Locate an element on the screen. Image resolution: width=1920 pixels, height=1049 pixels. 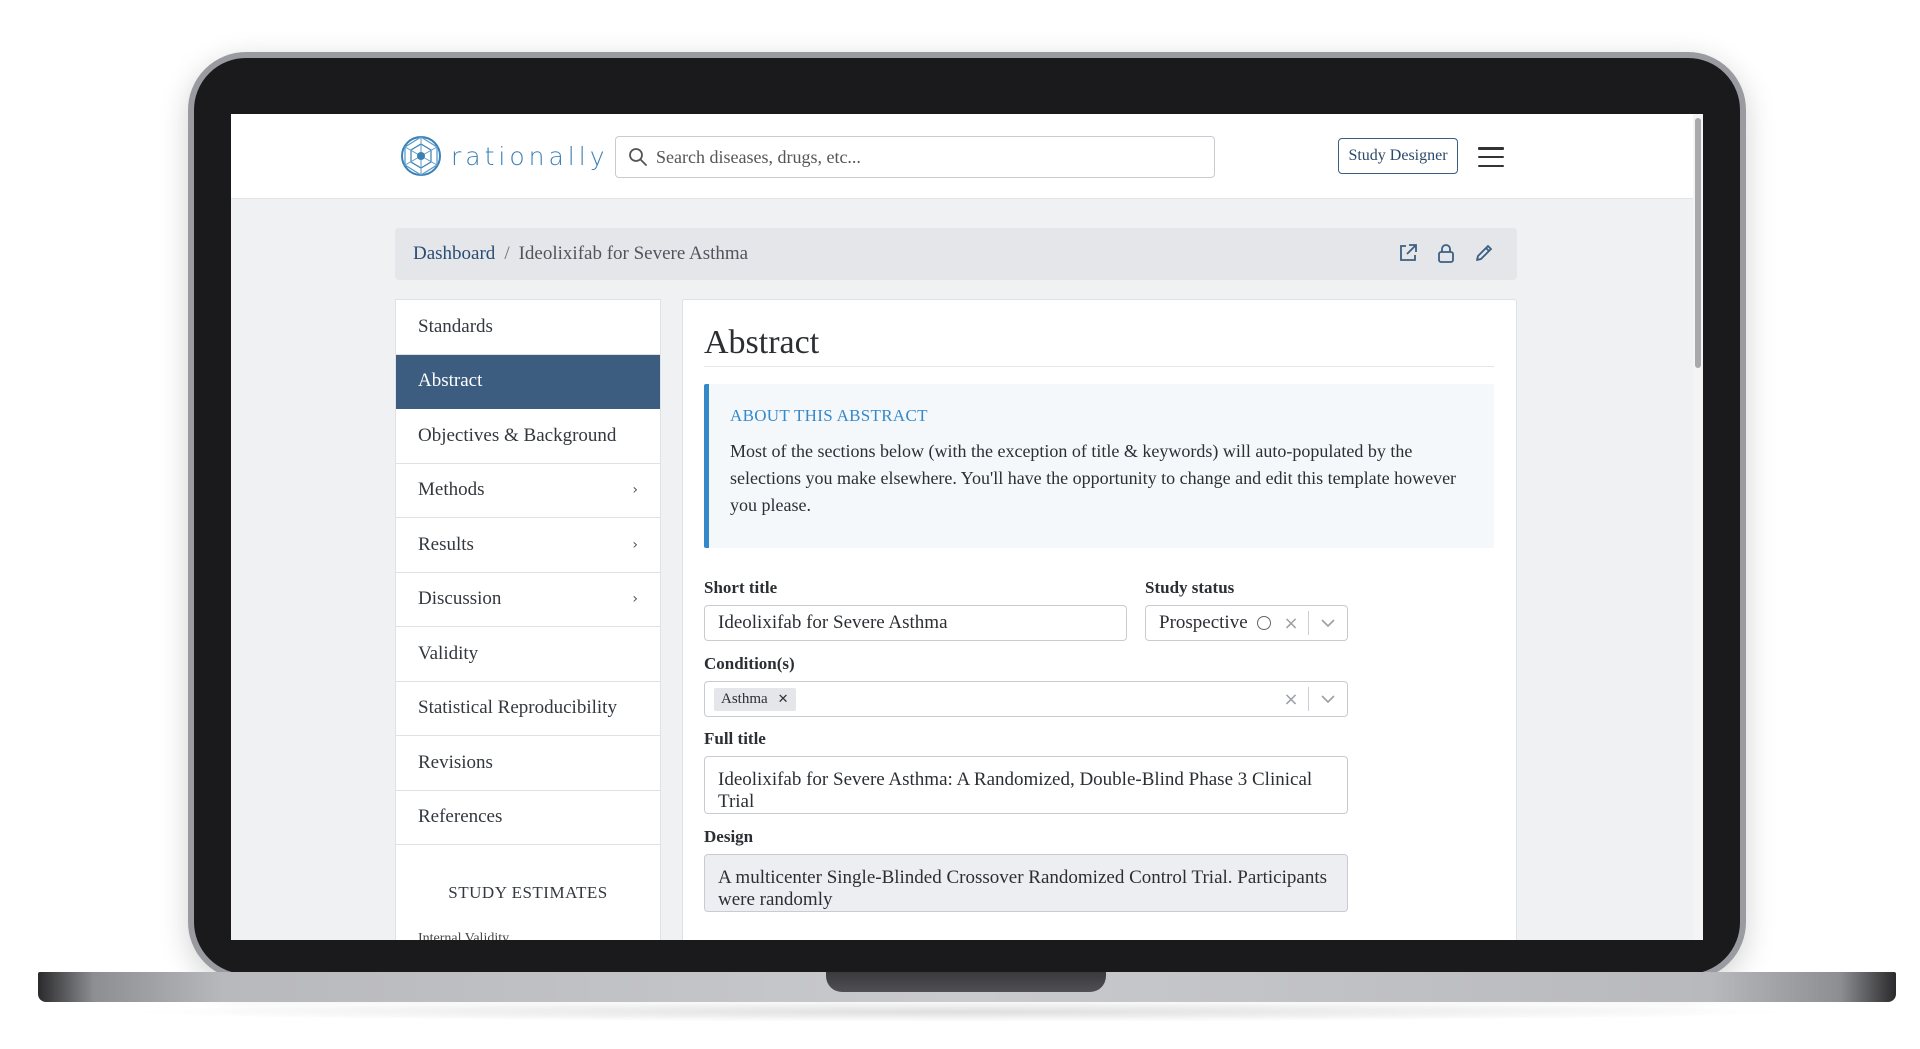
menu-icon is located at coordinates (1491, 157).